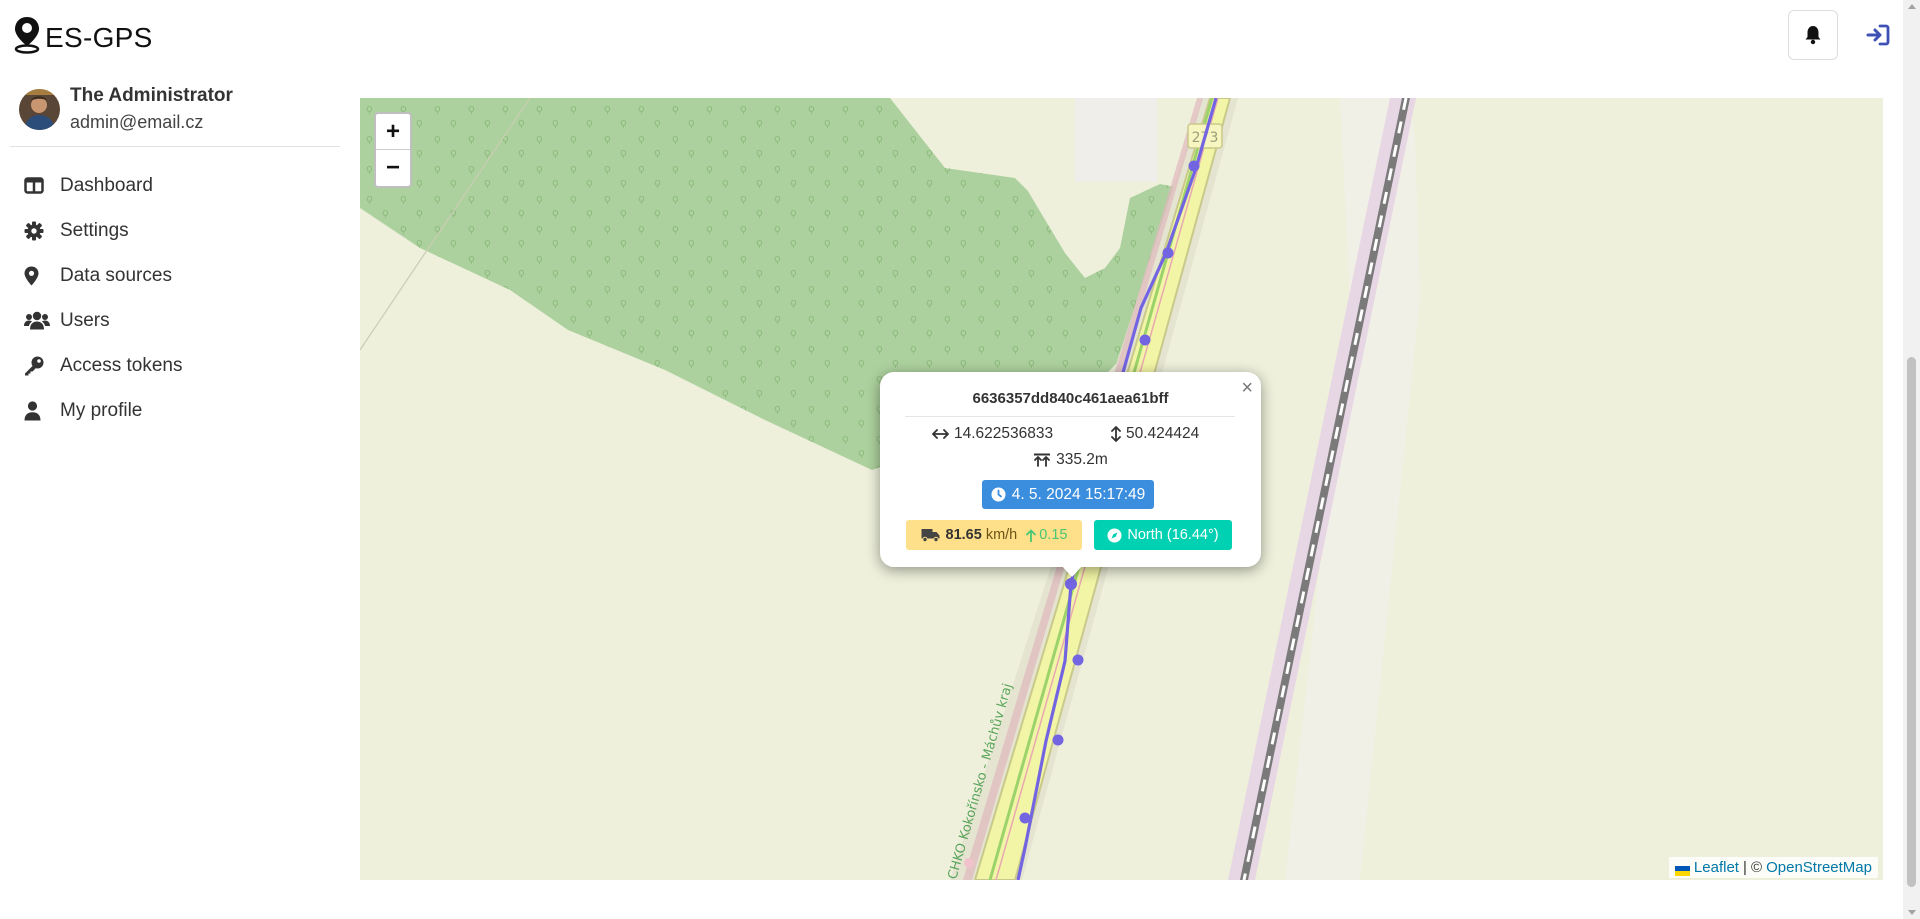 This screenshot has height=919, width=1920. I want to click on sidebar-item-label: Access tokens, so click(121, 365).